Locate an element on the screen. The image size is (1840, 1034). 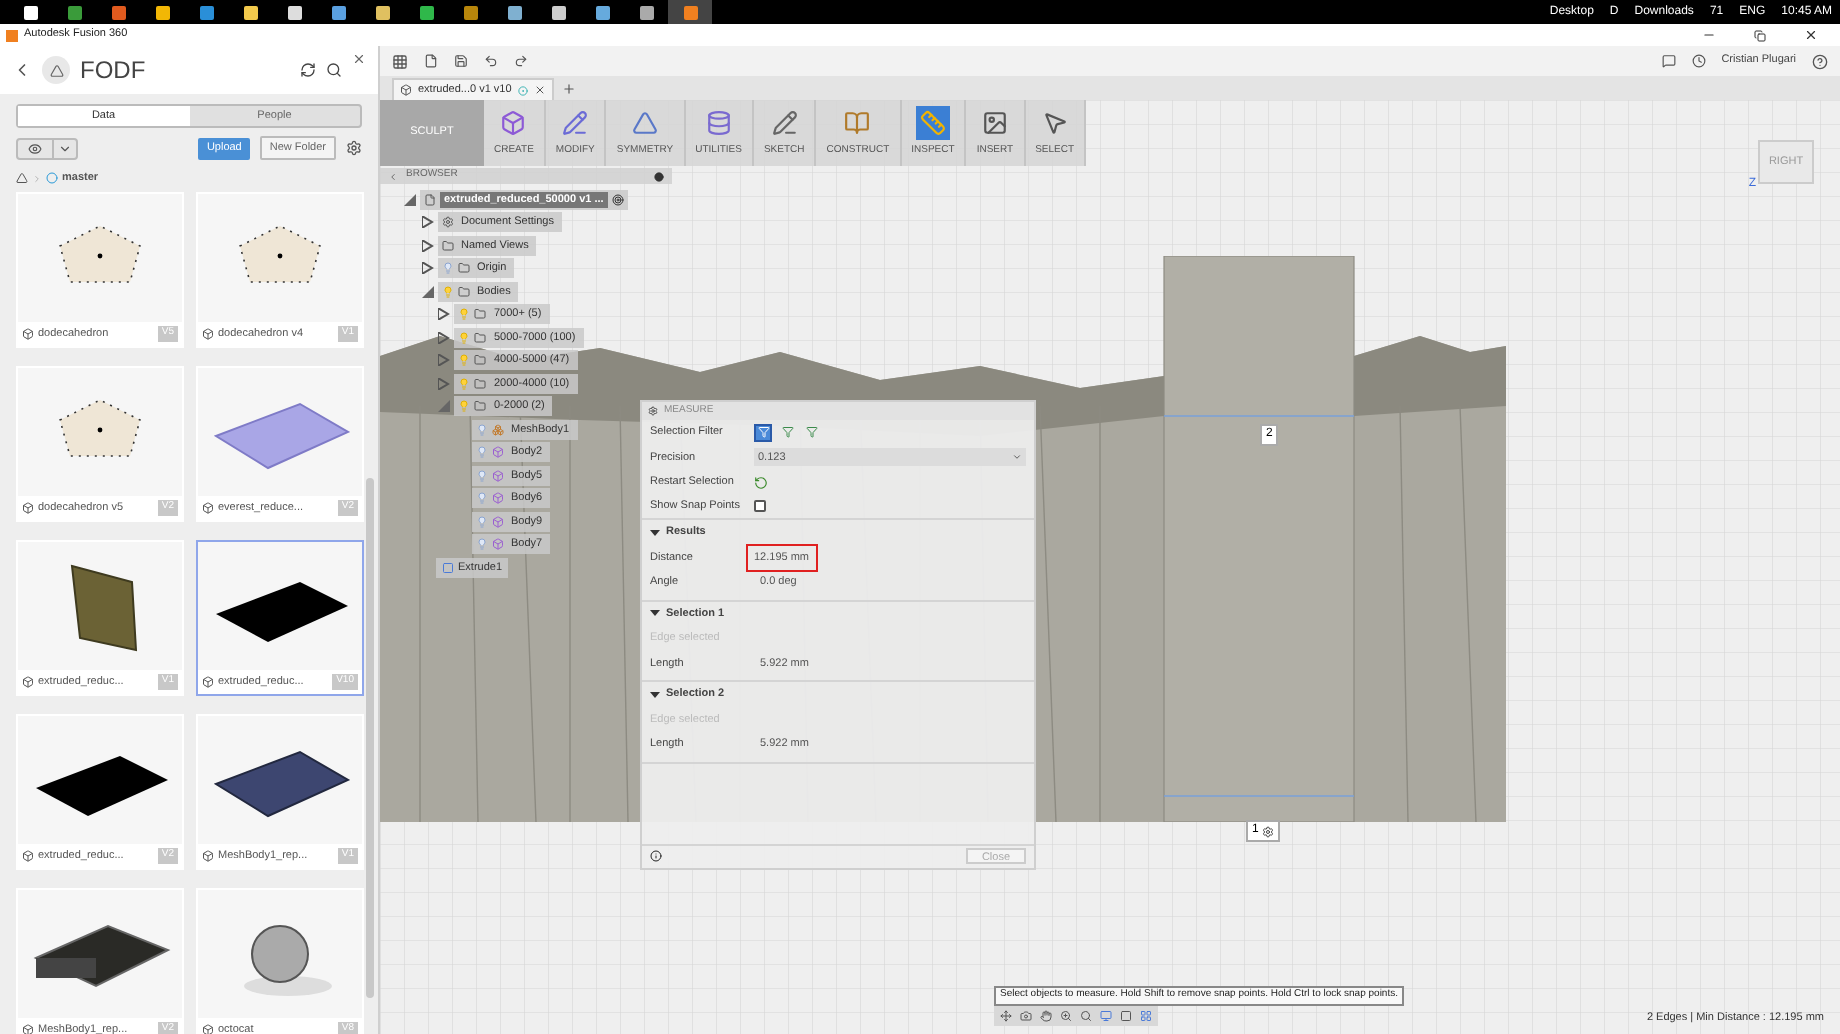
save-icon is located at coordinates (461, 61).